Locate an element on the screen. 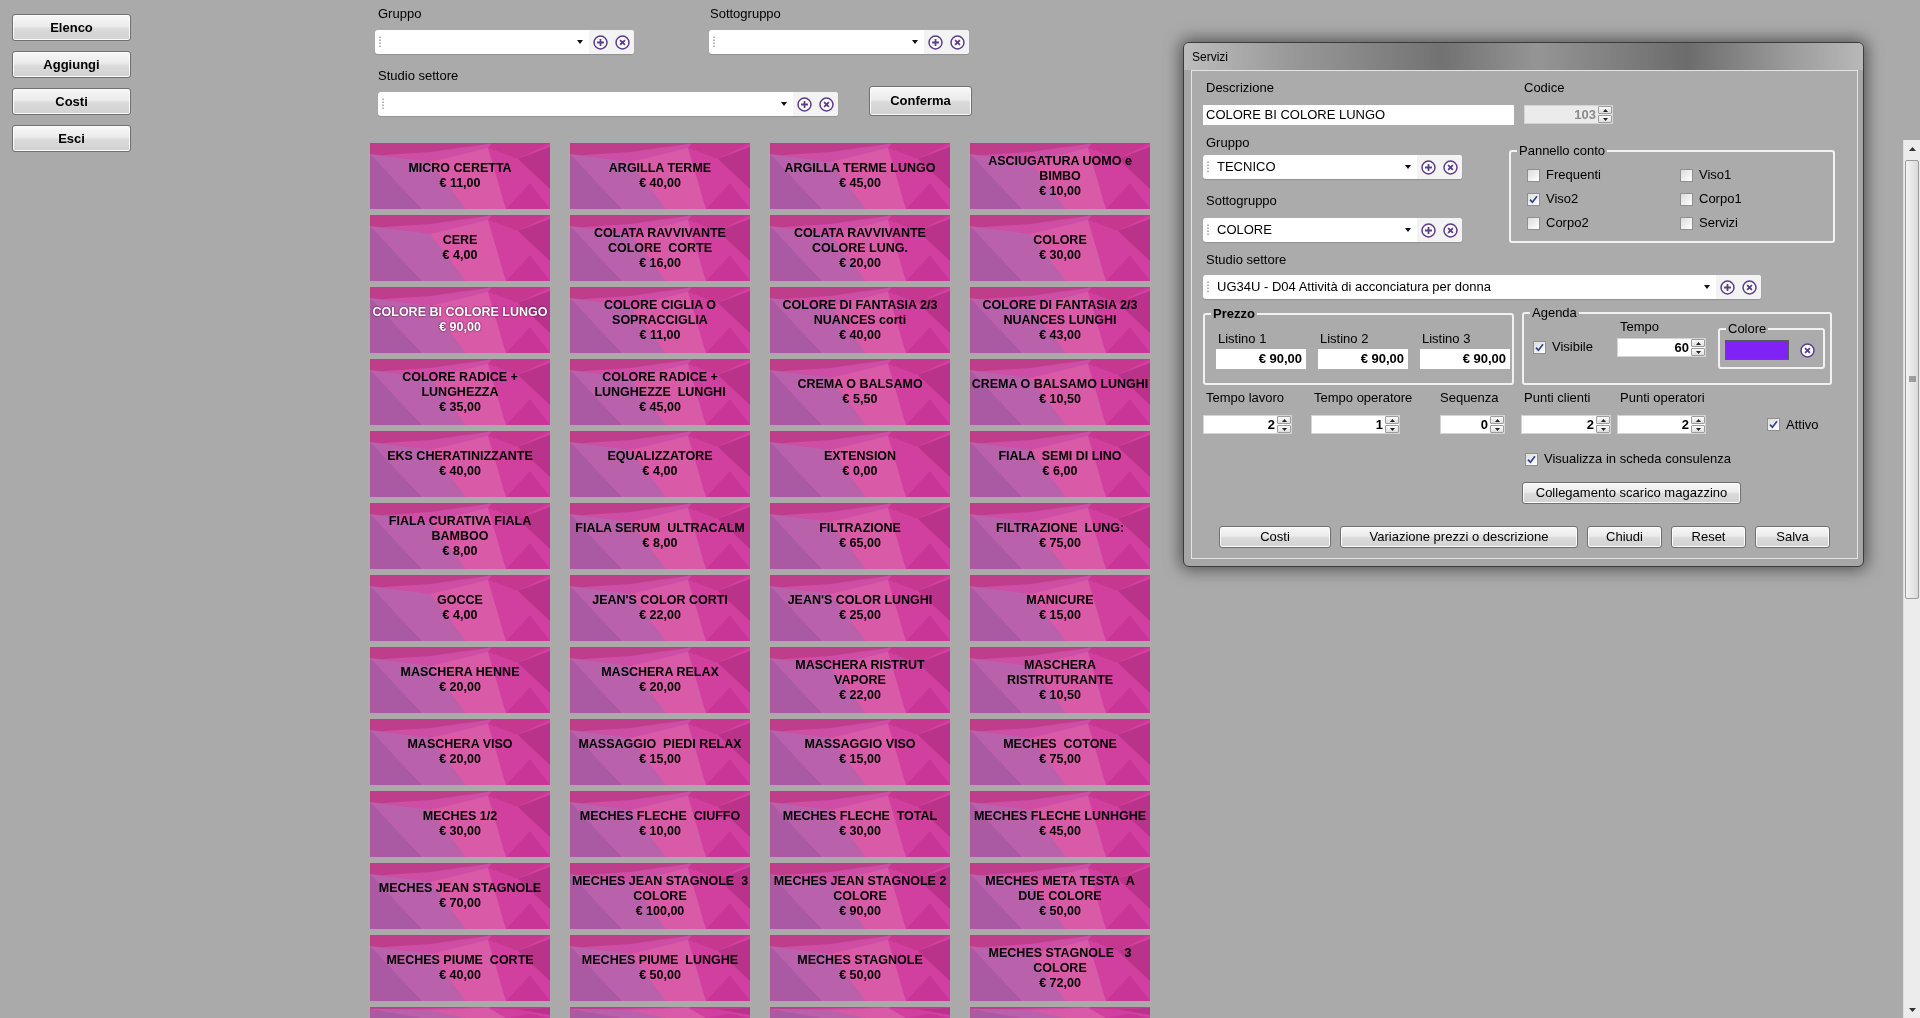 This screenshot has width=1920, height=1018. service-tile: MASCHERA RISTRUT VAPORE € 22,00 is located at coordinates (860, 680).